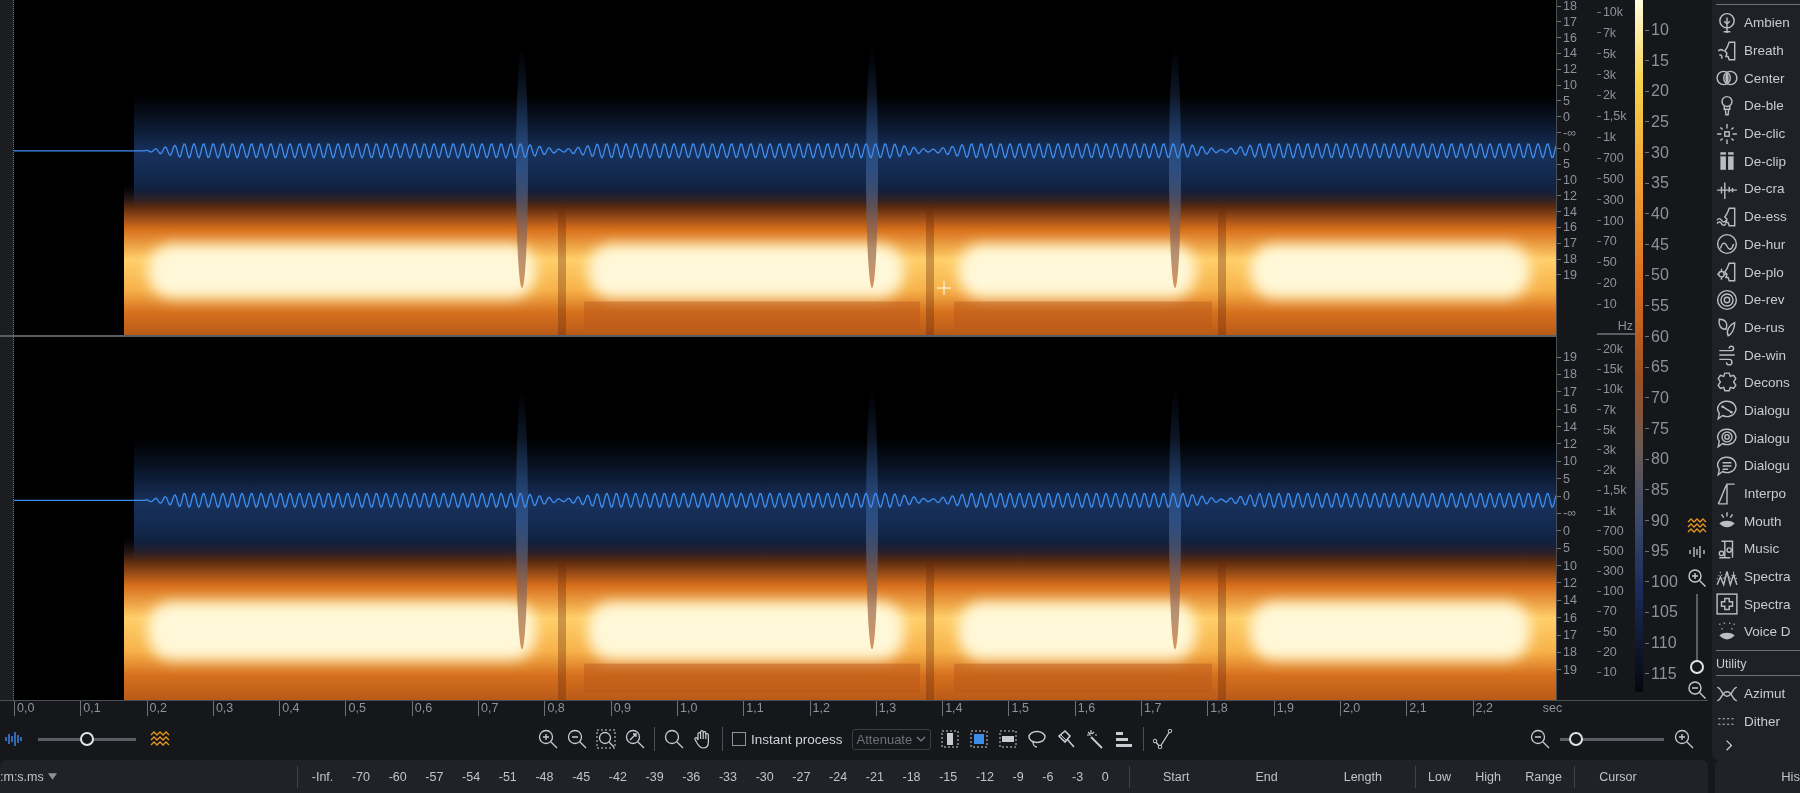 This screenshot has height=793, width=1800. Describe the element at coordinates (148, 776) in the screenshot. I see `time-format-selector: :m:s.ms` at that location.